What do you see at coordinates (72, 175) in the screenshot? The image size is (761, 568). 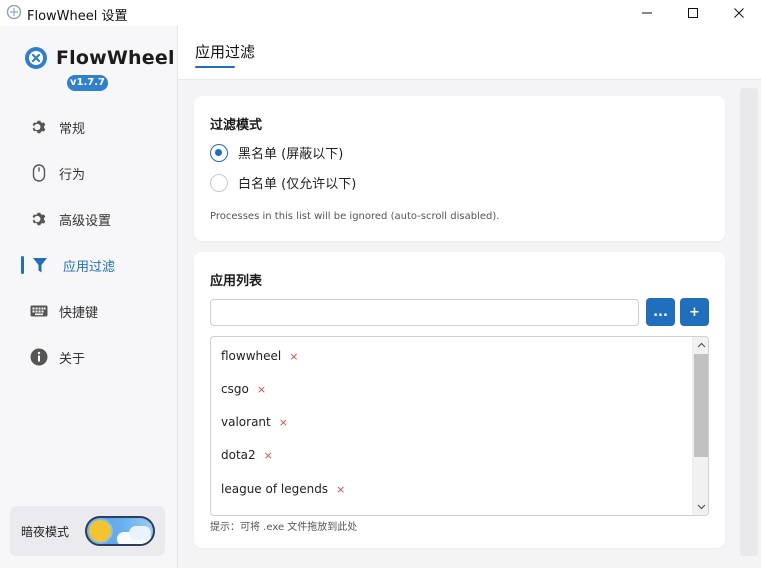 I see `sidebar-item-label: 行为` at bounding box center [72, 175].